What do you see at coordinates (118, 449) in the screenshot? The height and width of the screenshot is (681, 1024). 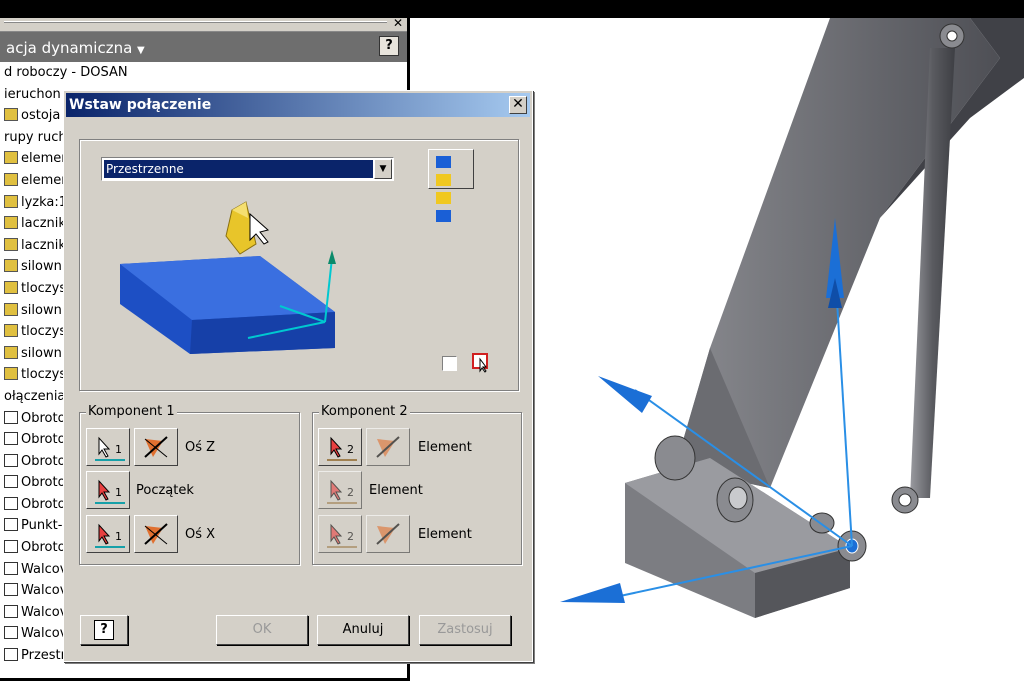 I see `c1-row1-index: 1` at bounding box center [118, 449].